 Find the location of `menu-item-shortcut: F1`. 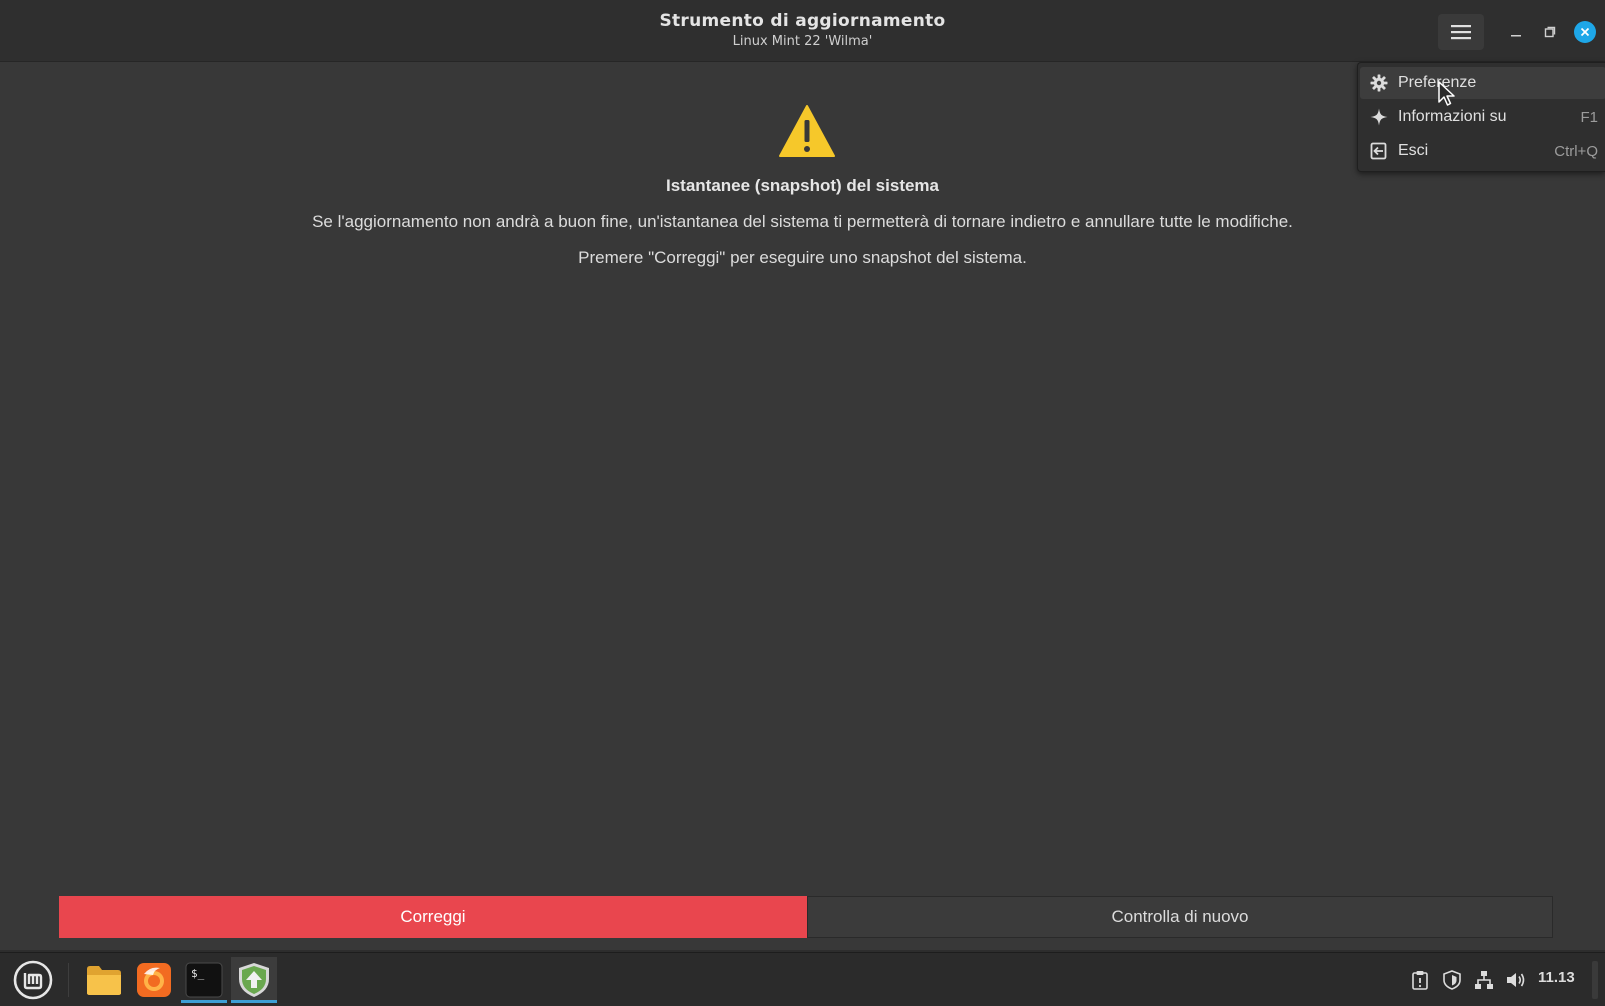

menu-item-shortcut: F1 is located at coordinates (1589, 117).